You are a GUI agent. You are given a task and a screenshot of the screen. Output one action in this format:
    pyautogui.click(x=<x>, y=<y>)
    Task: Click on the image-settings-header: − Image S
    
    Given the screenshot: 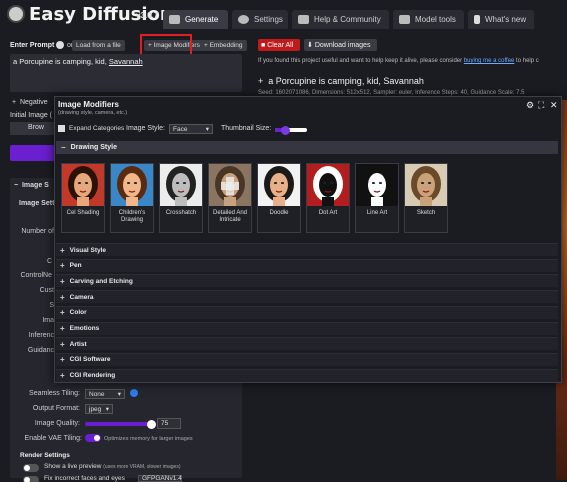 What is the action you would take?
    pyautogui.click(x=31, y=185)
    